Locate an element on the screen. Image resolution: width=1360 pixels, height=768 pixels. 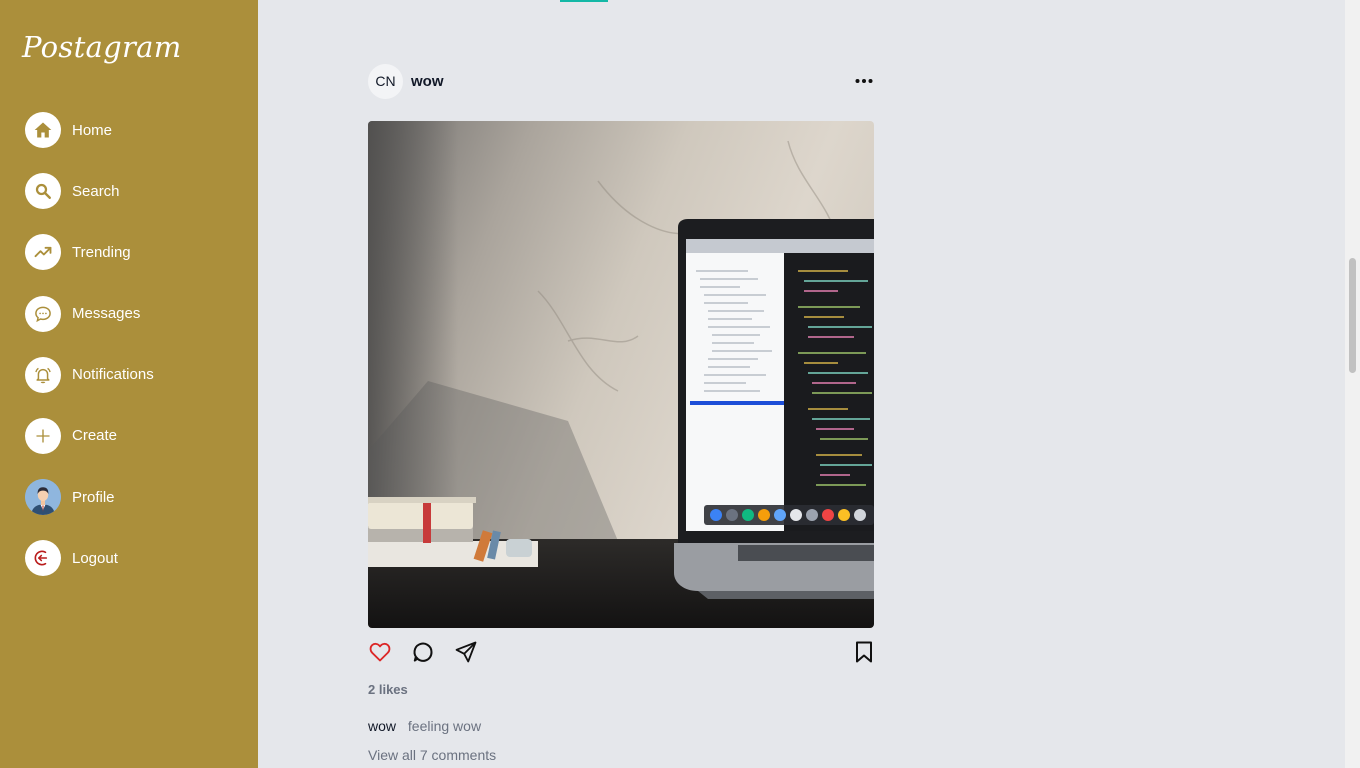
plus-icon is located at coordinates (43, 435).